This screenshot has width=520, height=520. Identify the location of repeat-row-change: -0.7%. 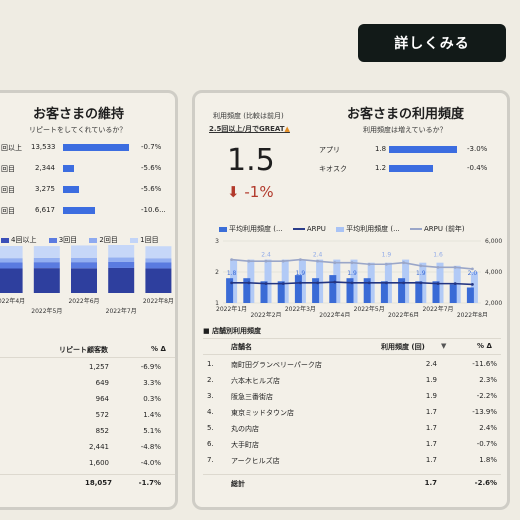
(151, 147).